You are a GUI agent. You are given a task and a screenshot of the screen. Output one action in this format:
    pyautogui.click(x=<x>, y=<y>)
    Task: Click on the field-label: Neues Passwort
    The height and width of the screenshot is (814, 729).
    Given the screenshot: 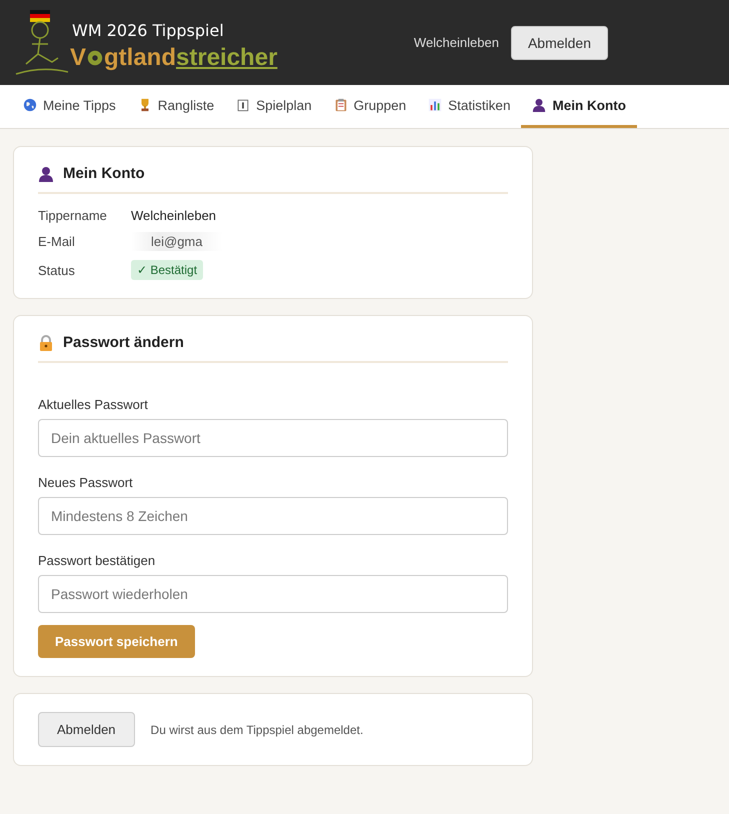 What is the action you would take?
    pyautogui.click(x=86, y=482)
    